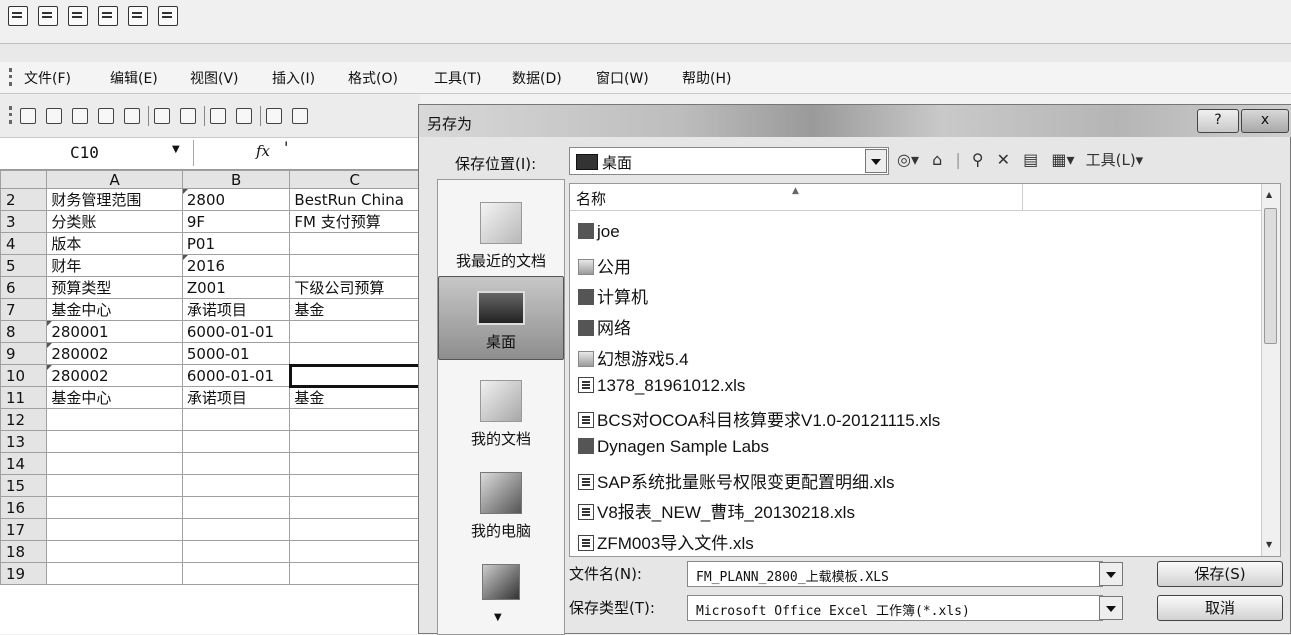 The width and height of the screenshot is (1291, 635). Describe the element at coordinates (236, 179) in the screenshot. I see `column-header-b: B` at that location.